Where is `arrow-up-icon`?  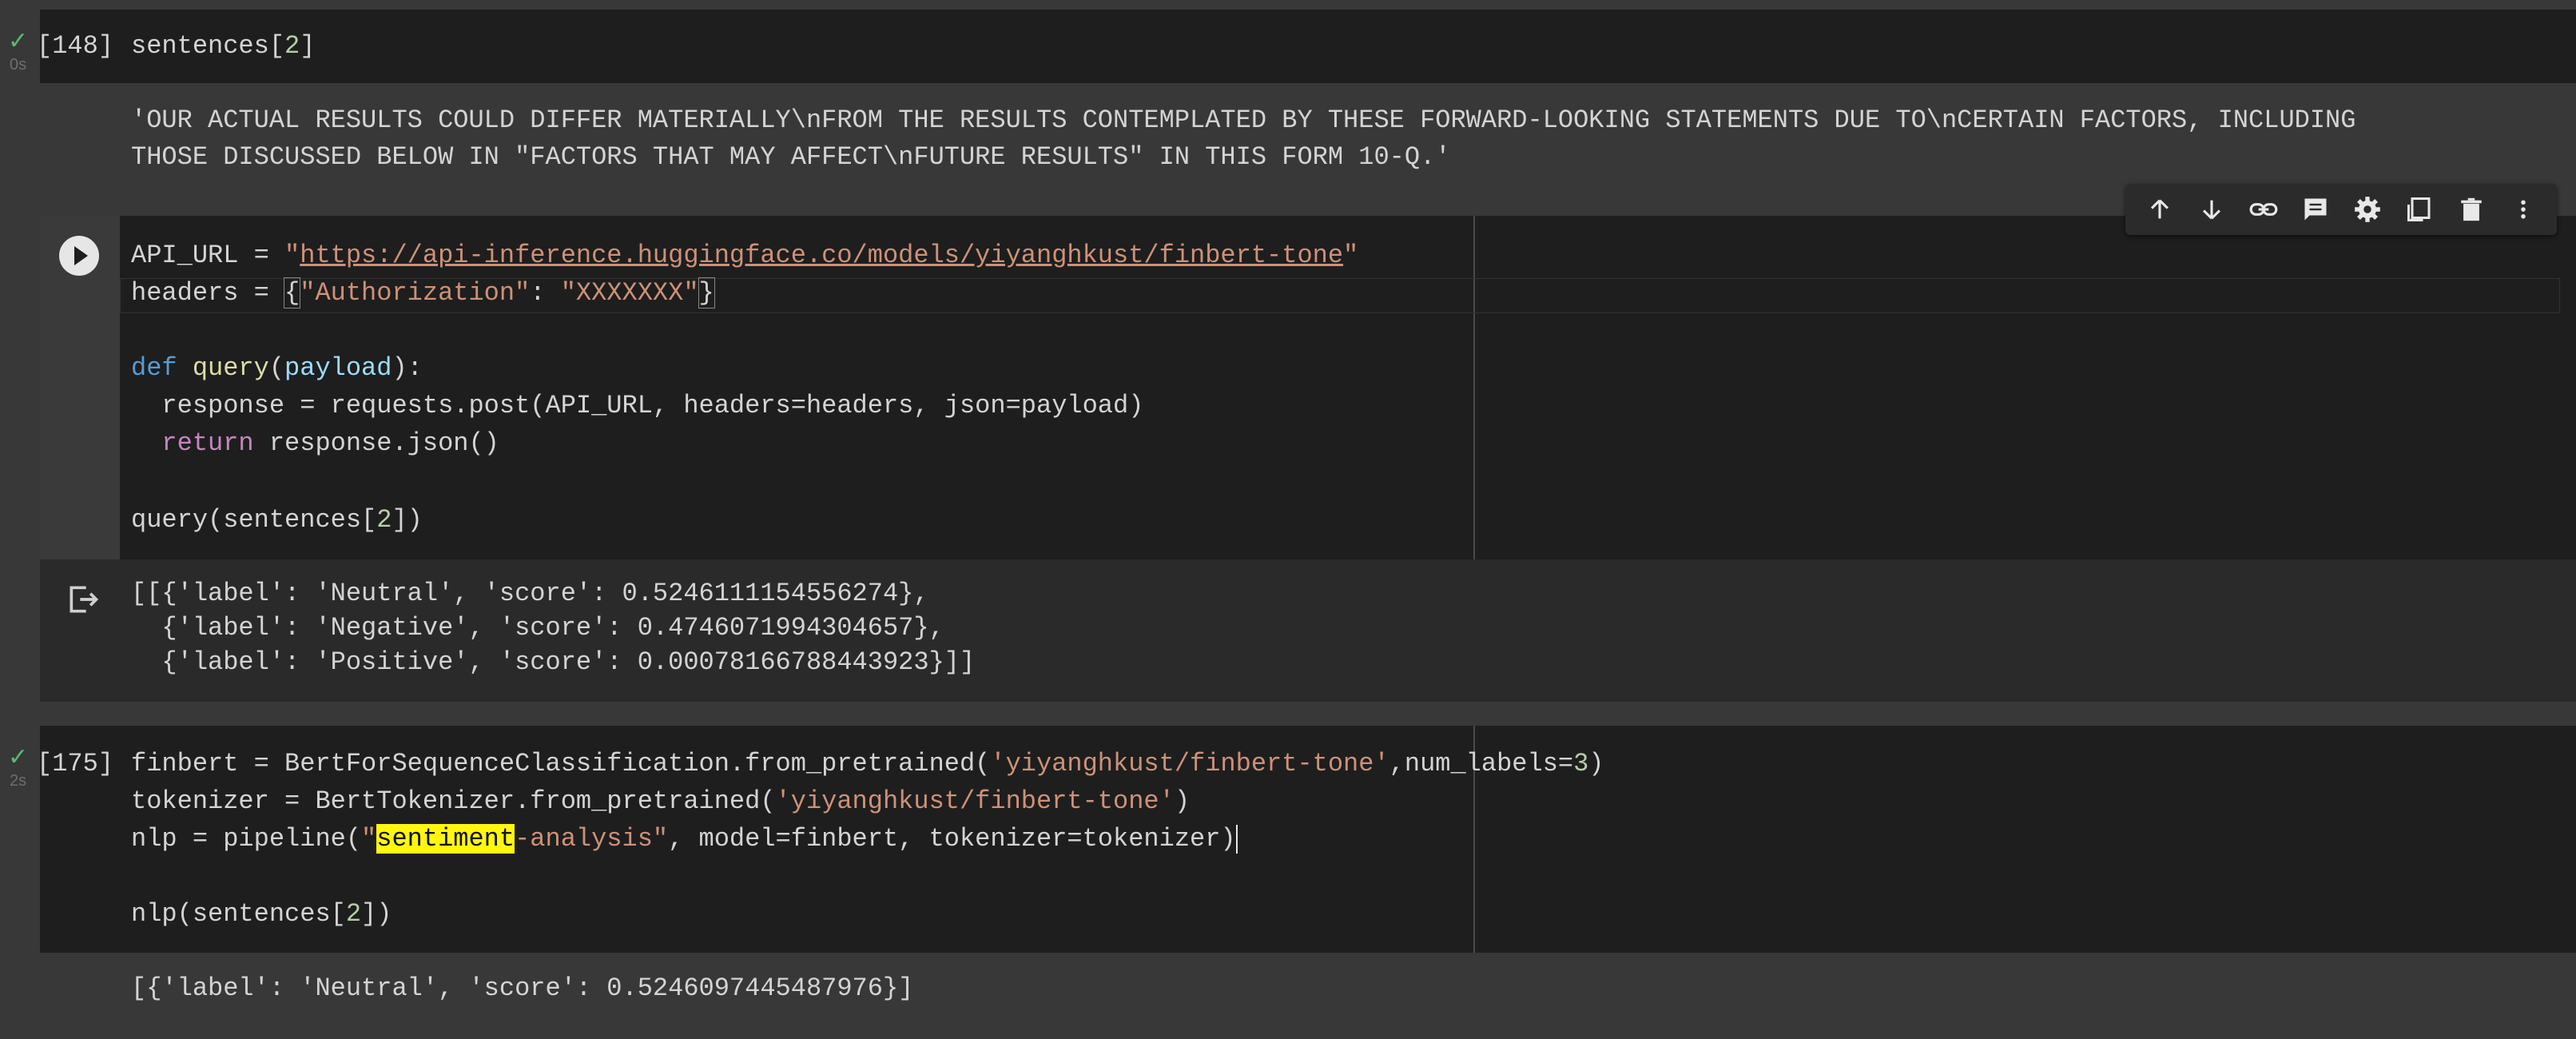
arrow-up-icon is located at coordinates (2160, 209).